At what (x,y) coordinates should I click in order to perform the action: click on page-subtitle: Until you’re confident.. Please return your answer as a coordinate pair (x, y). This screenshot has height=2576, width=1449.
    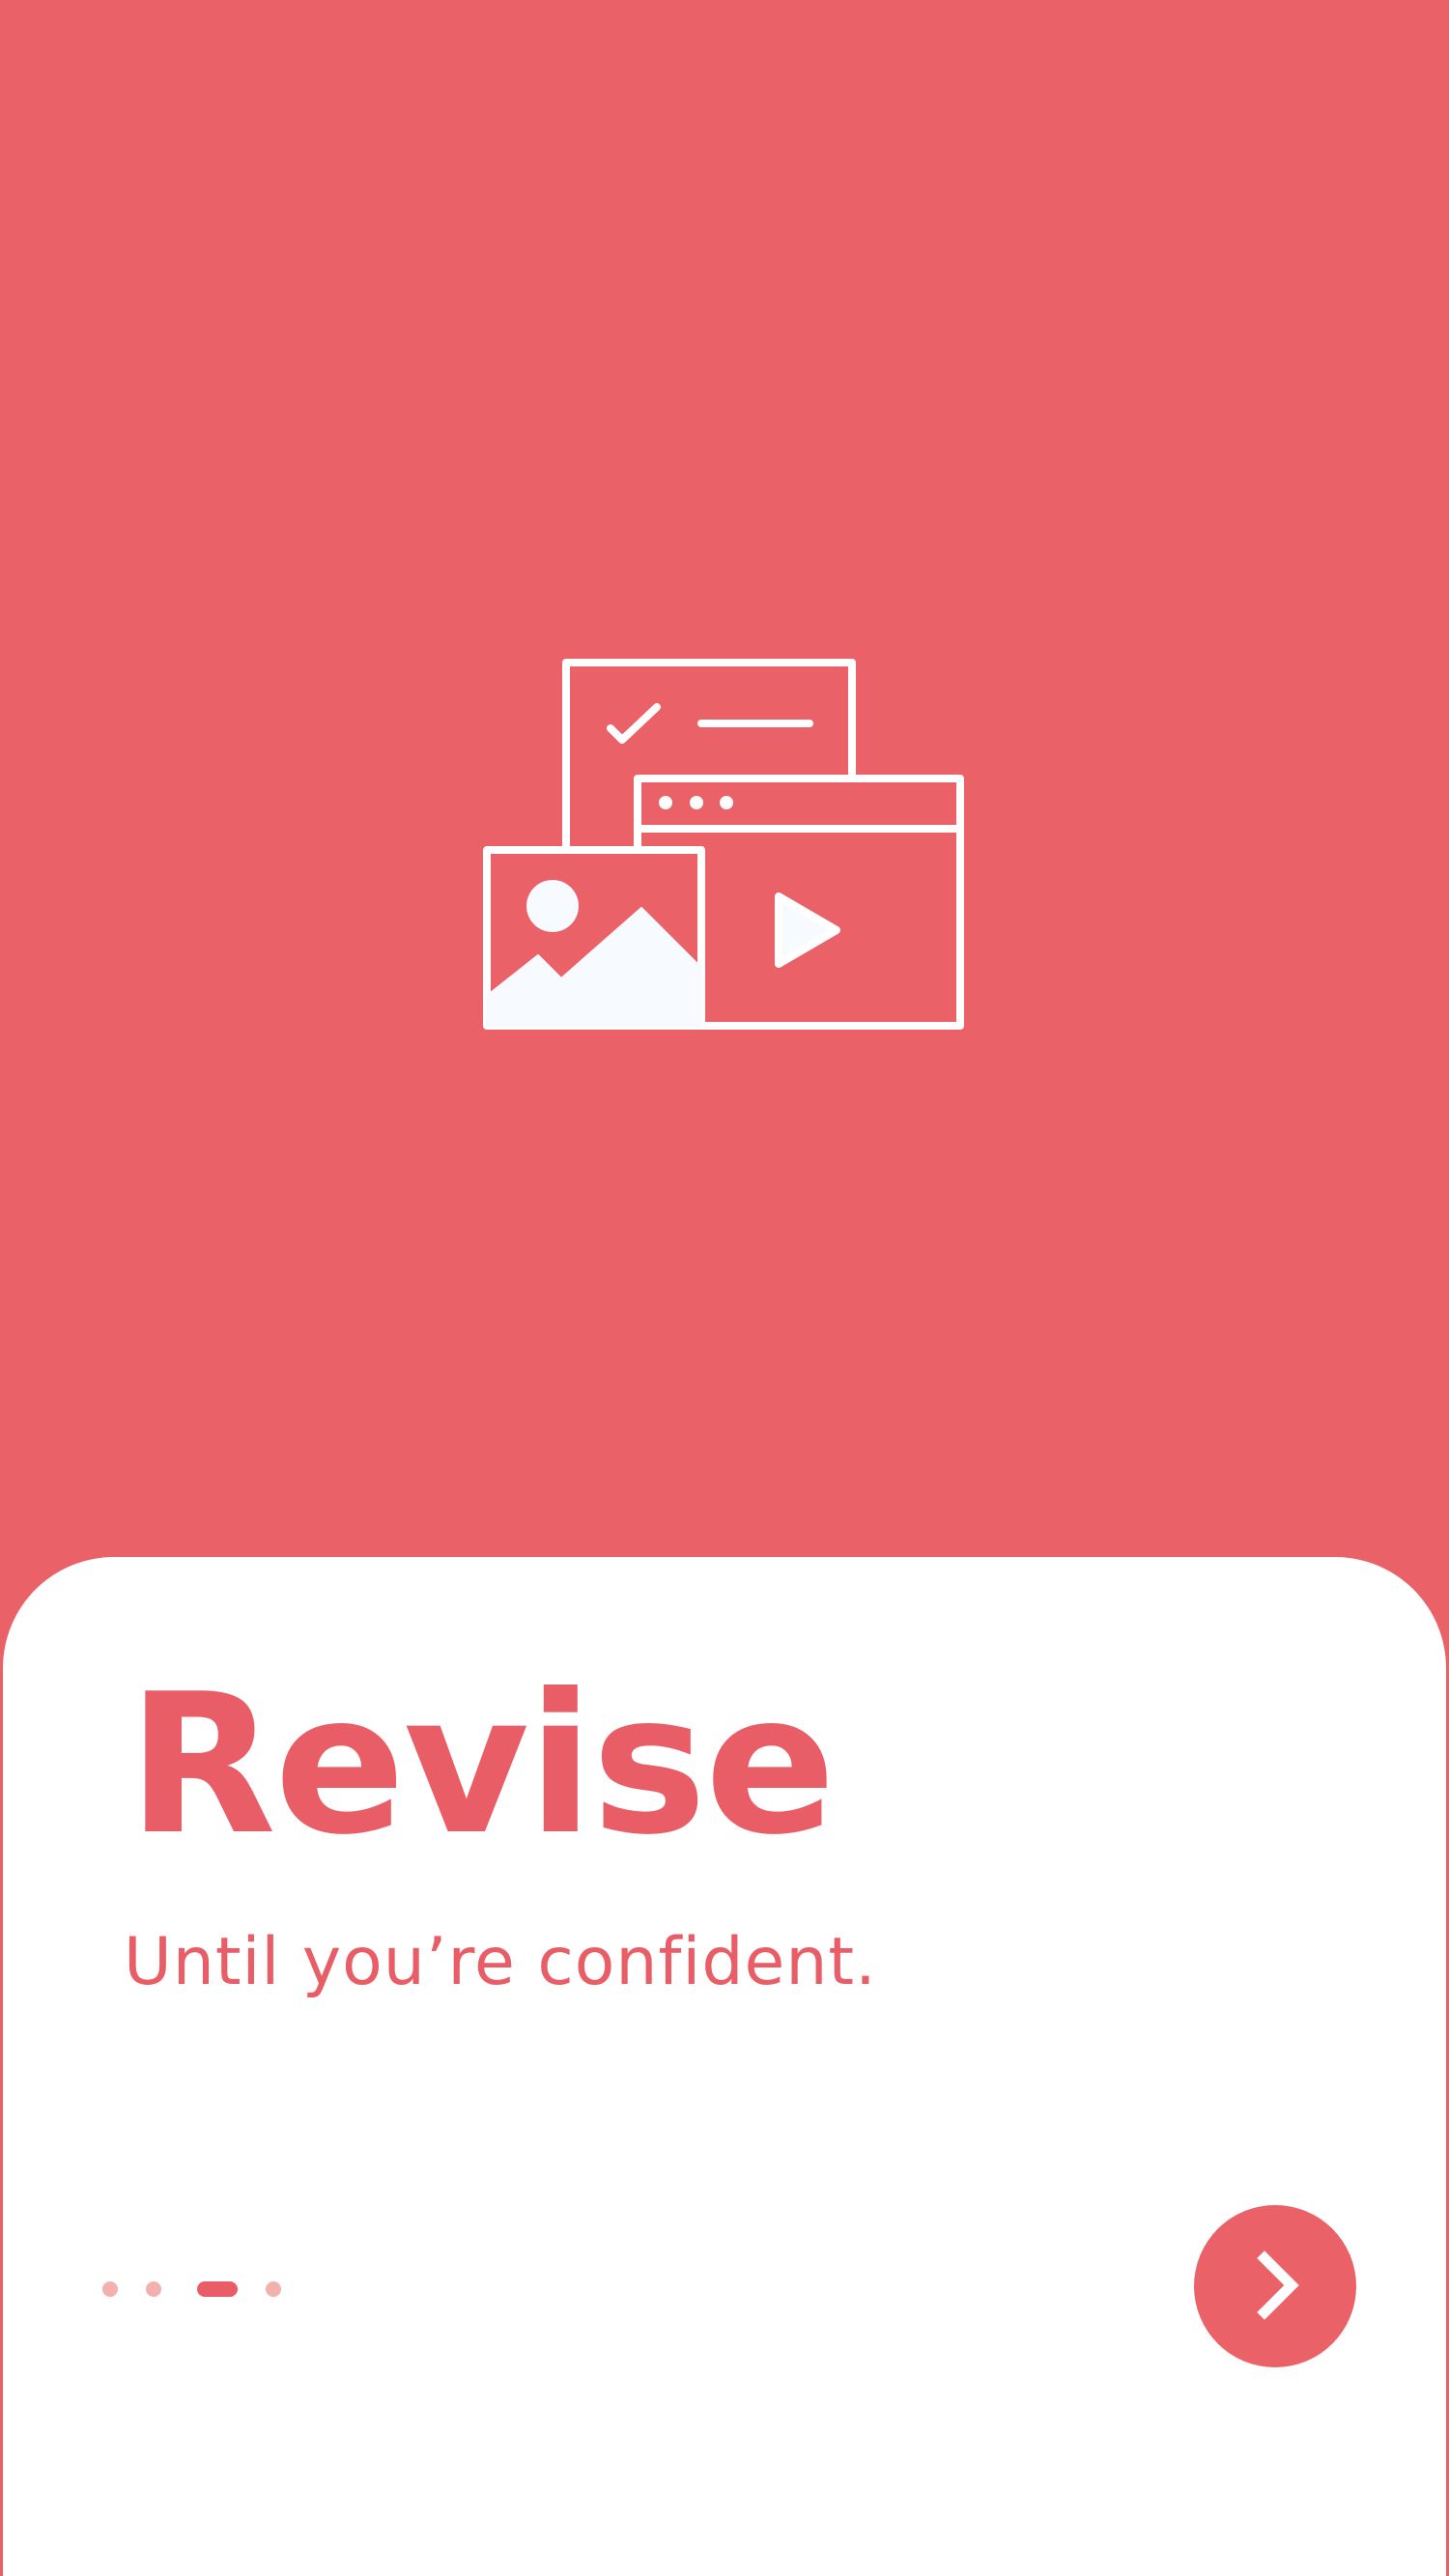
    Looking at the image, I should click on (500, 1962).